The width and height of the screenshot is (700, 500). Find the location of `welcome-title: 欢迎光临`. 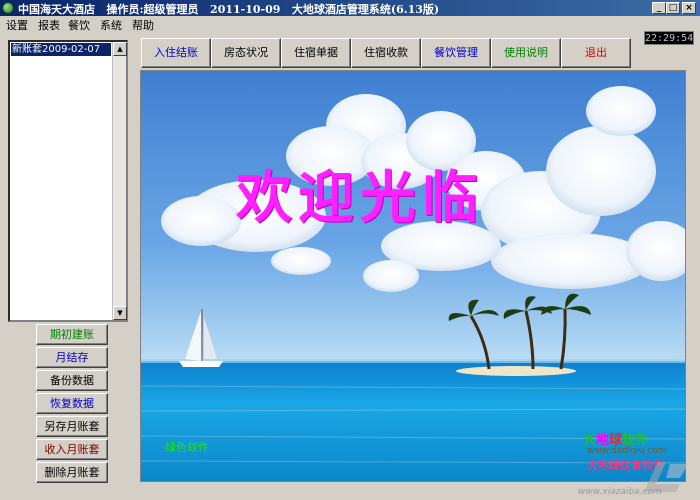

welcome-title: 欢迎光临 is located at coordinates (360, 198).